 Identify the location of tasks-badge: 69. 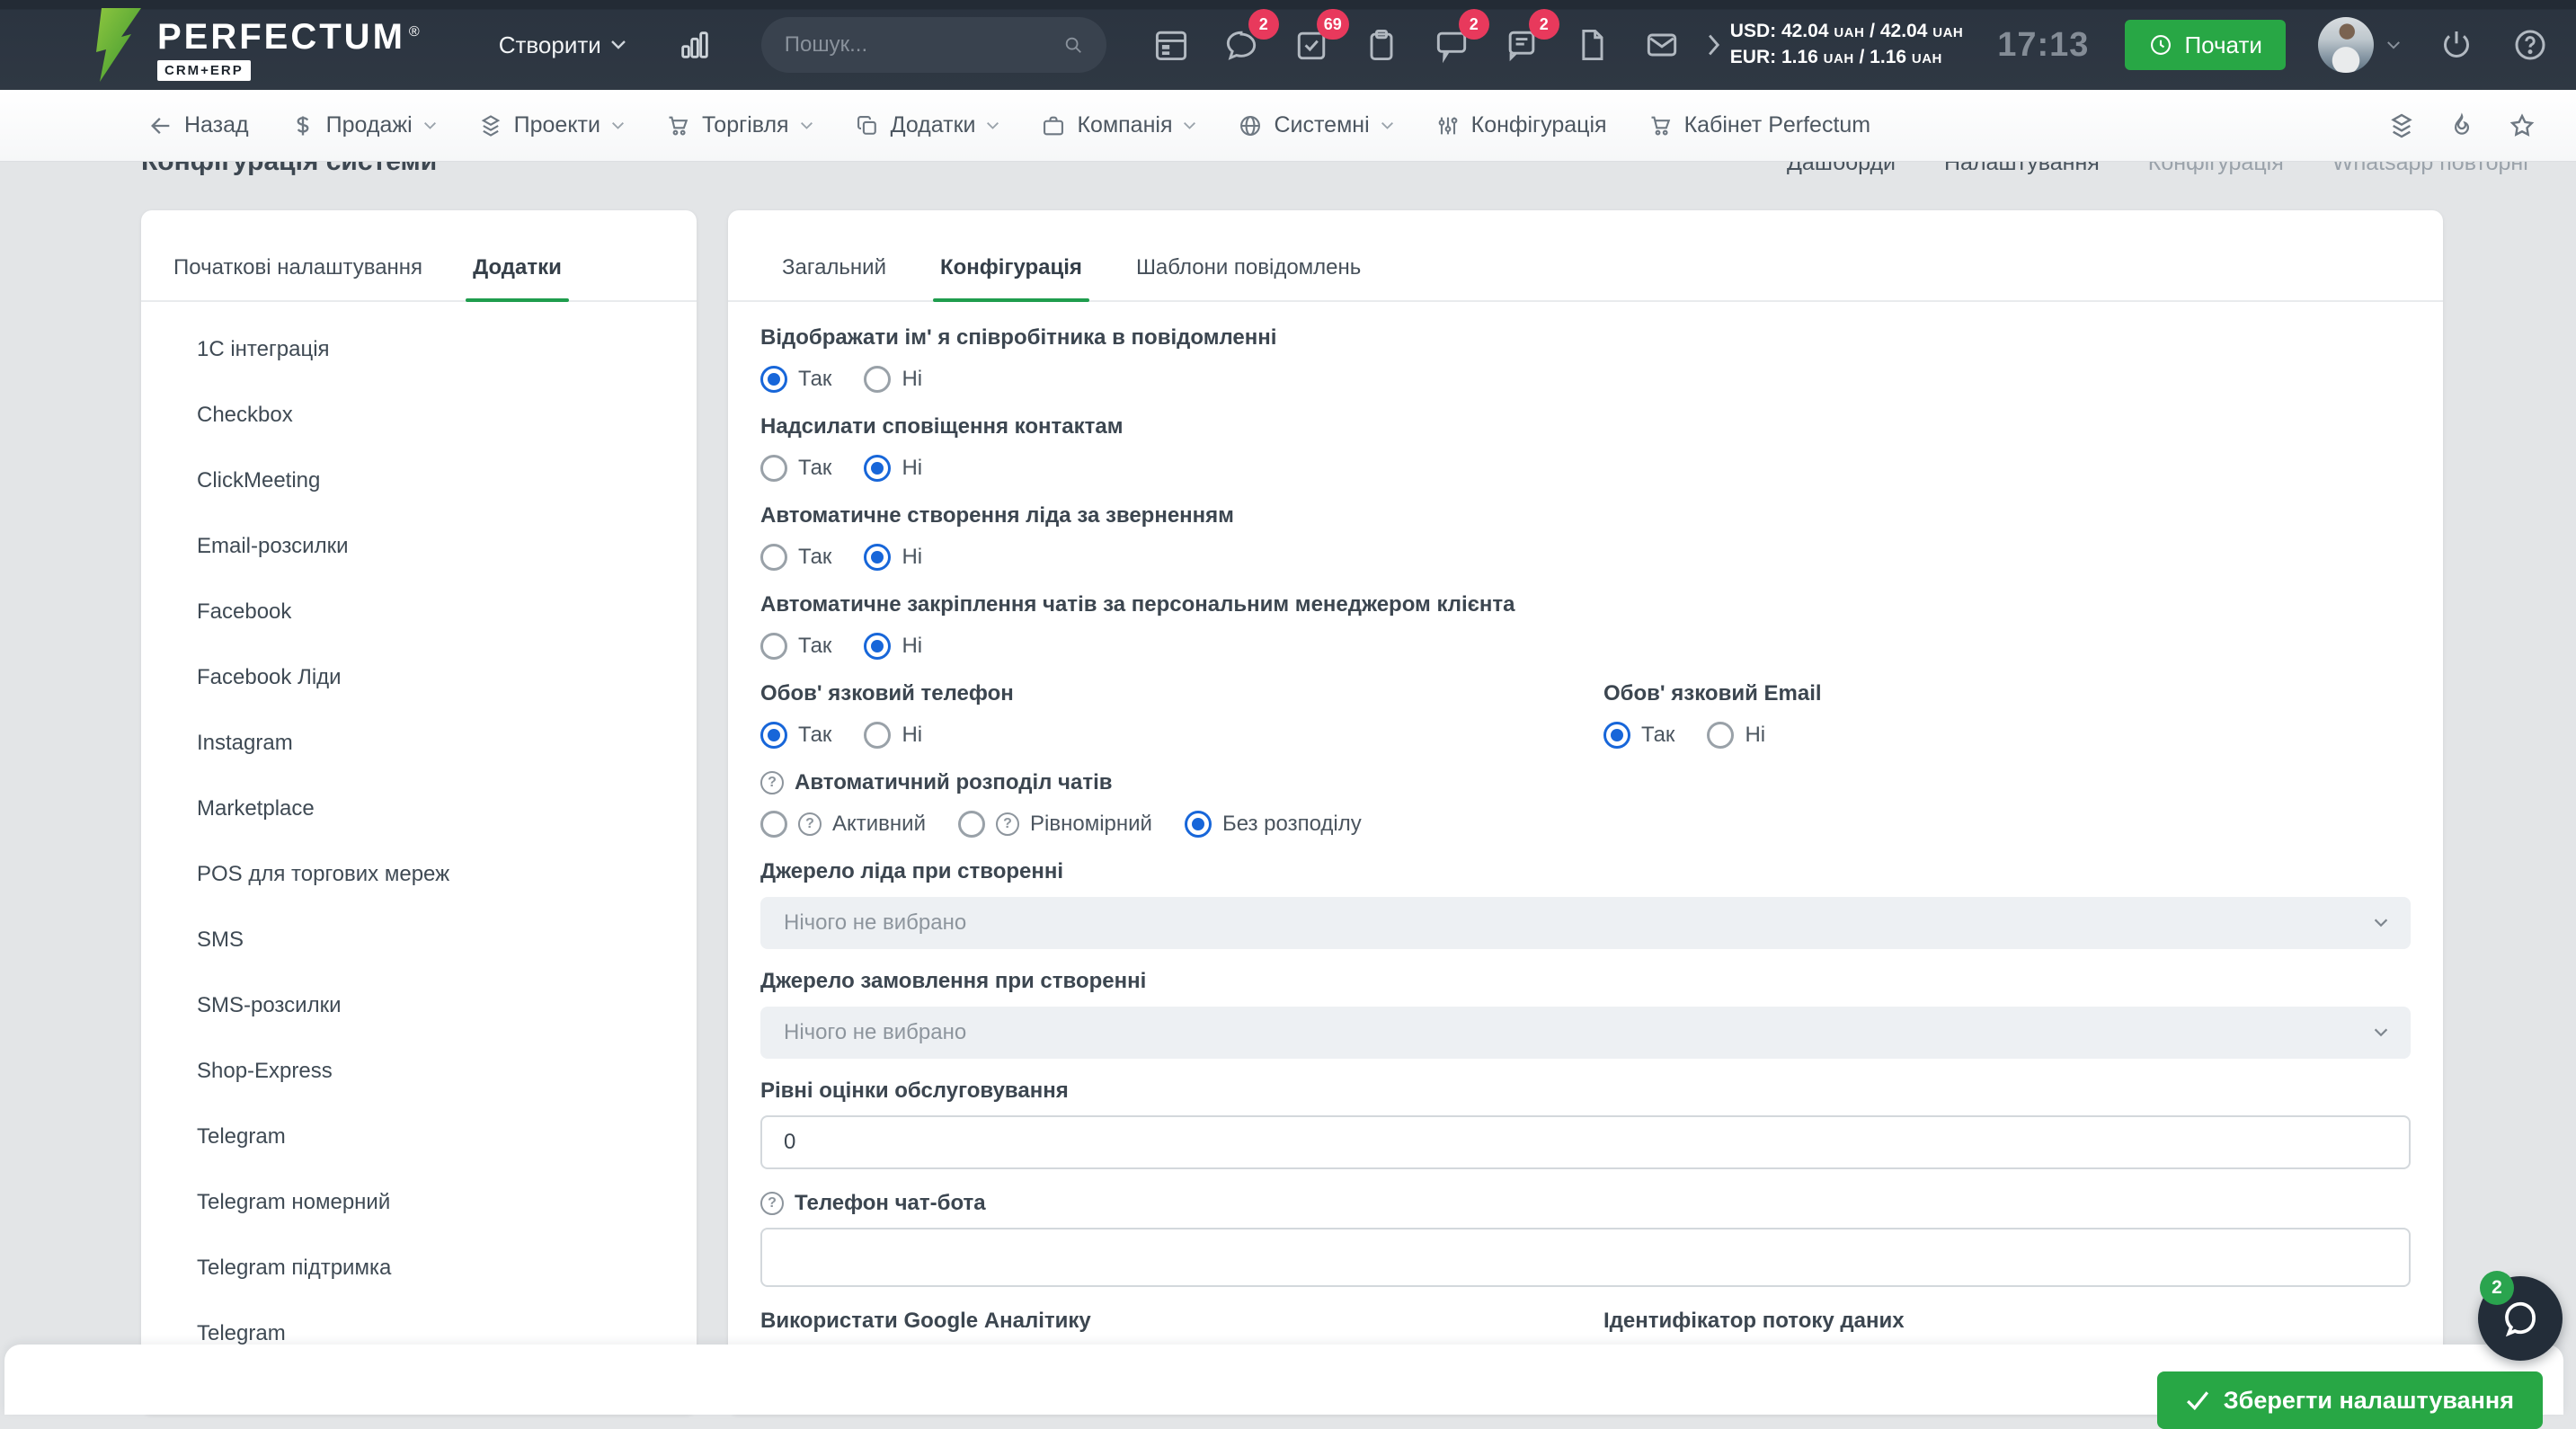
(1332, 25).